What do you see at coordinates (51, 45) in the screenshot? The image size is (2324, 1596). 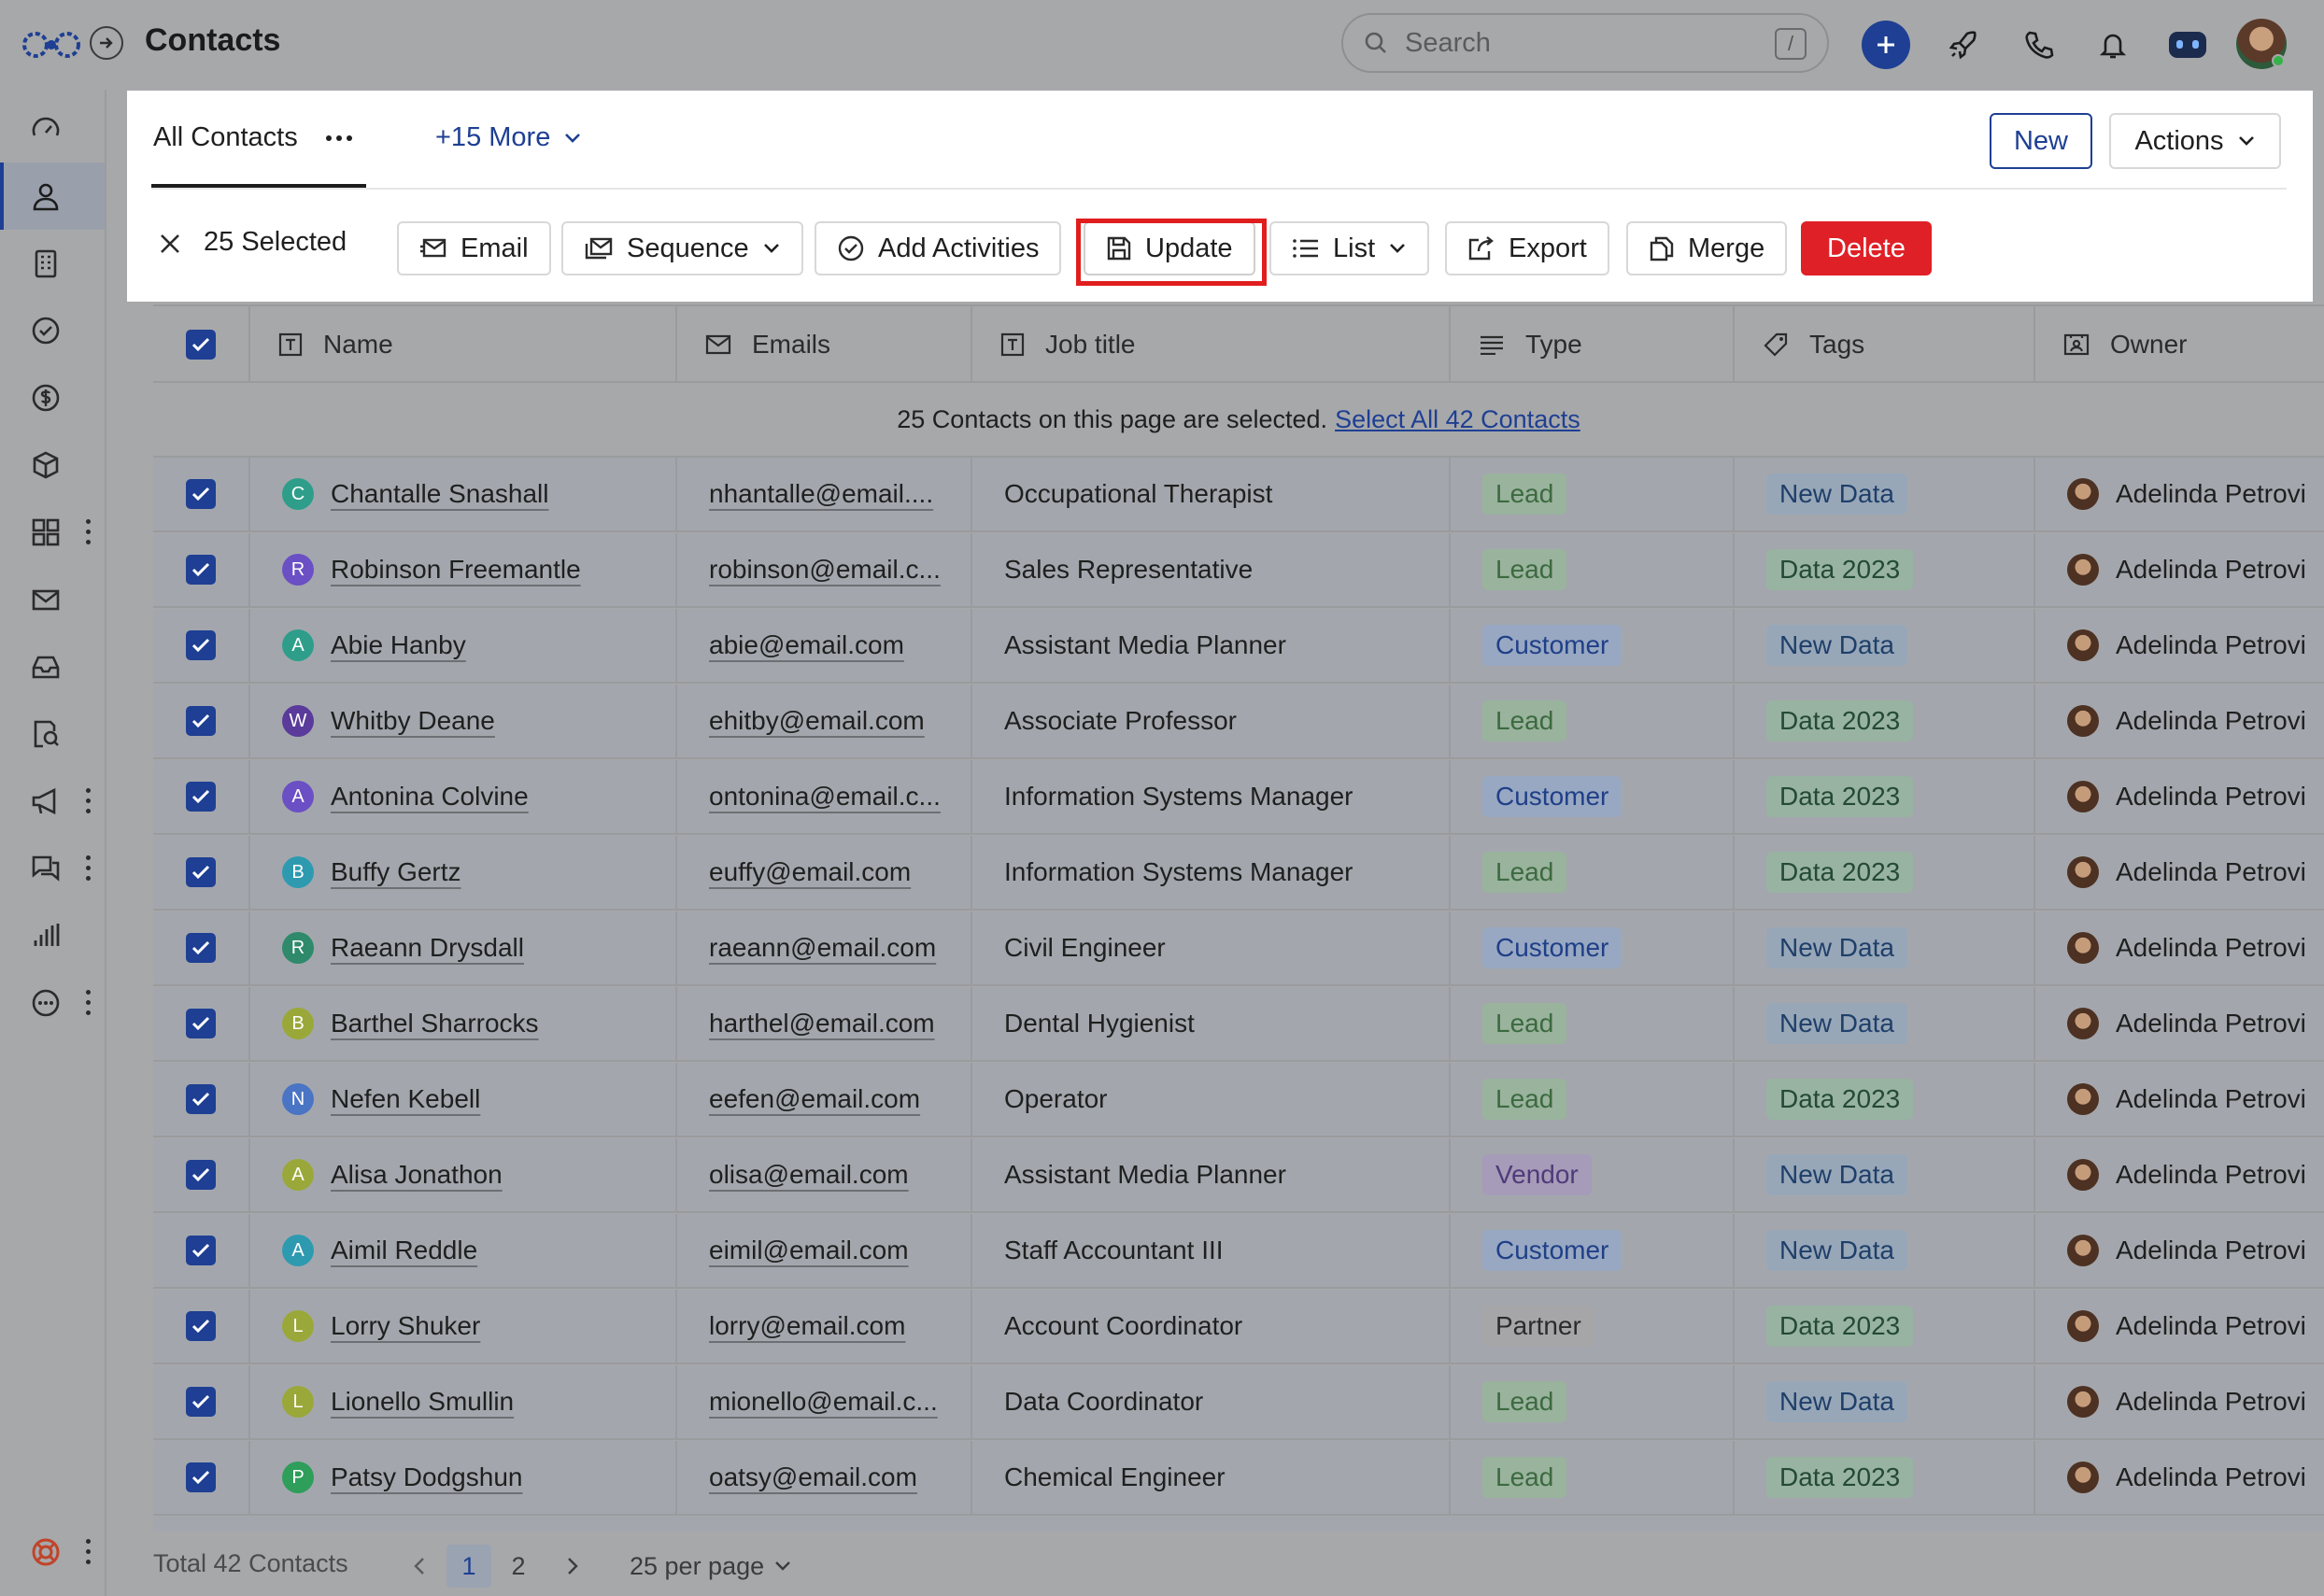 I see `app-logo-icon` at bounding box center [51, 45].